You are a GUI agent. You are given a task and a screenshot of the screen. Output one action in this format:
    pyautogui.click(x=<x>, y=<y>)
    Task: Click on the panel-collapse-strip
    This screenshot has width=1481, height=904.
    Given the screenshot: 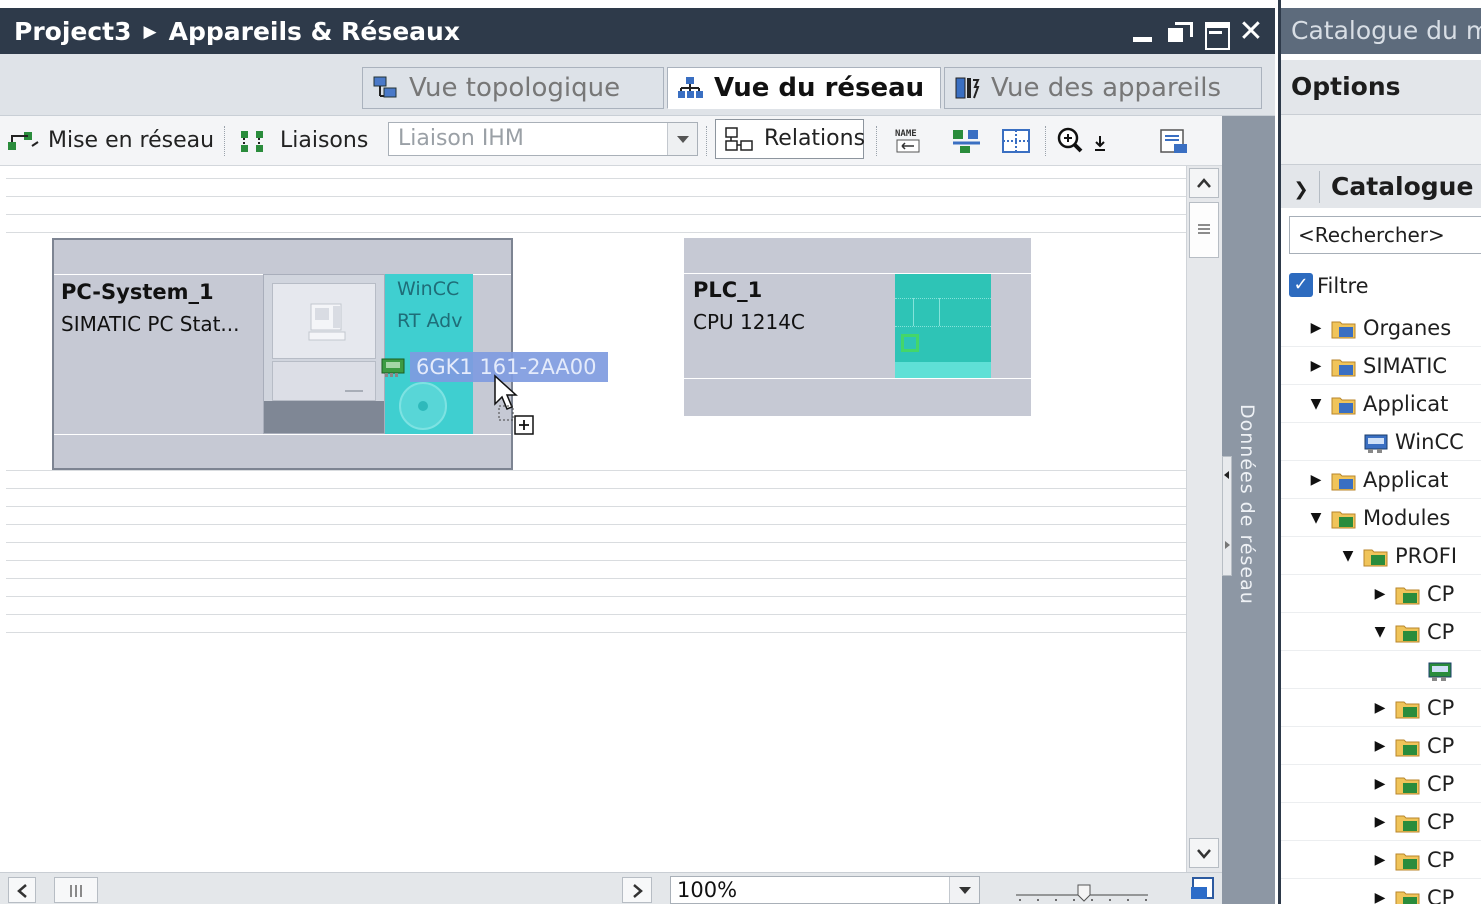 What is the action you would take?
    pyautogui.click(x=1227, y=516)
    